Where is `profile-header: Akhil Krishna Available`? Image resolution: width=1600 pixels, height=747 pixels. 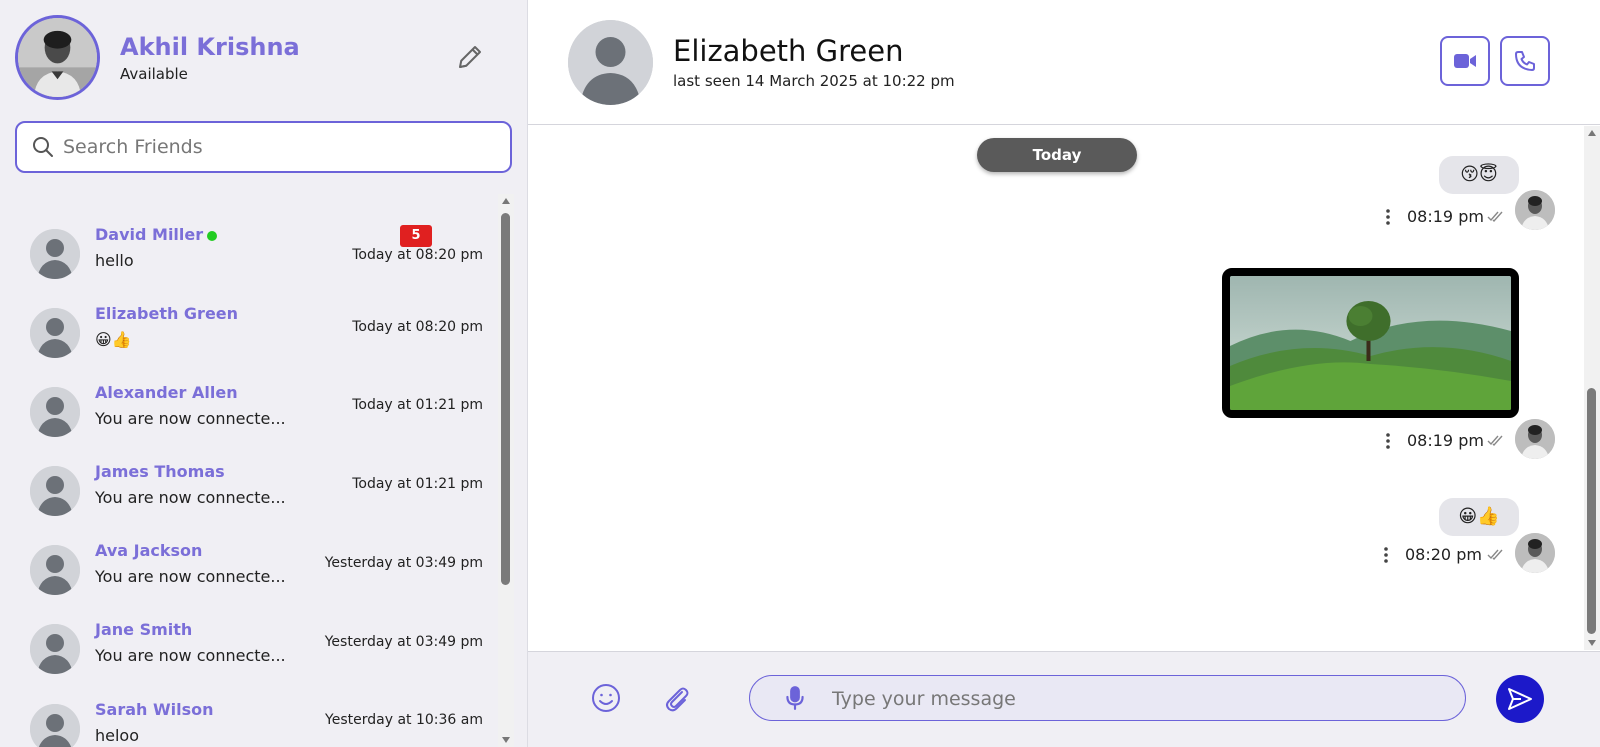
profile-header: Akhil Krishna Available is located at coordinates (265, 57).